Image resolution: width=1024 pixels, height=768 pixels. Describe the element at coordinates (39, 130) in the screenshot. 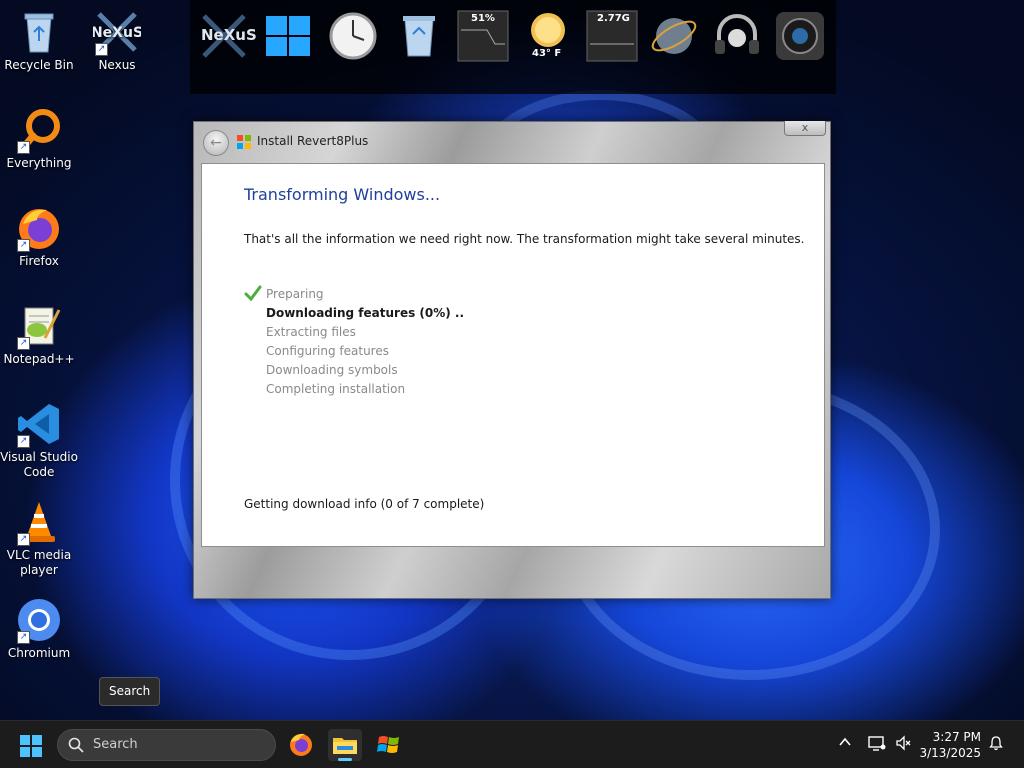

I see `everything-search-icon: ↗` at that location.